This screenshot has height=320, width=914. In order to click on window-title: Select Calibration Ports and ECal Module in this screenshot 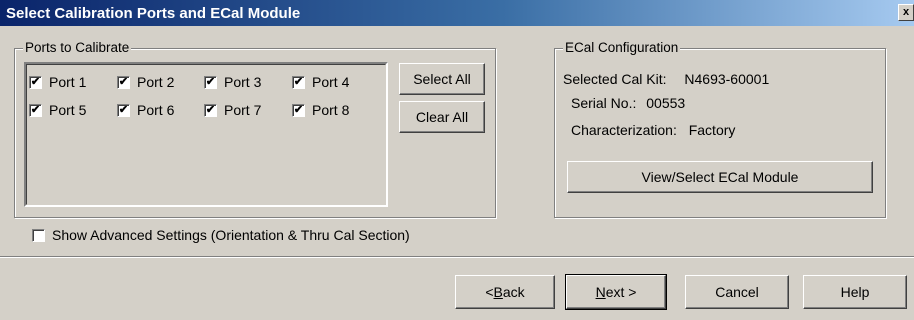, I will do `click(153, 13)`.